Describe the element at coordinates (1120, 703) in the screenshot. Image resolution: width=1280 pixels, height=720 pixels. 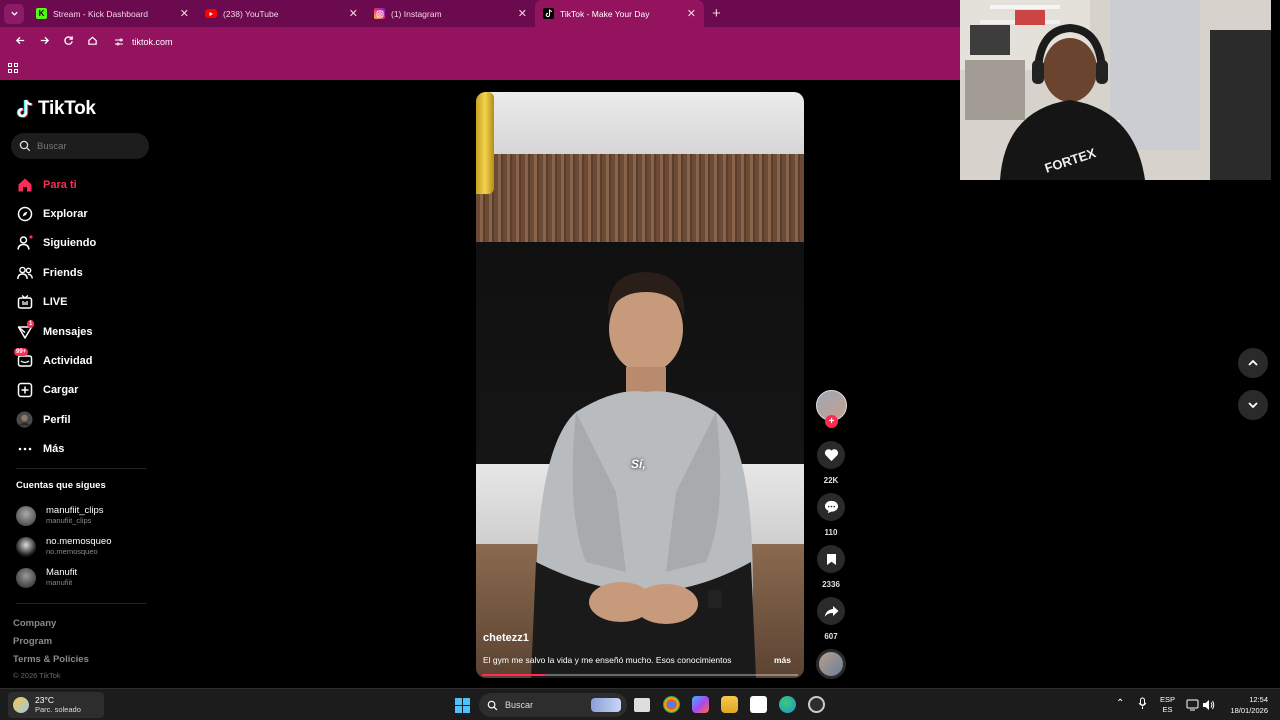
I see `chevron-up-icon: ⌃` at that location.